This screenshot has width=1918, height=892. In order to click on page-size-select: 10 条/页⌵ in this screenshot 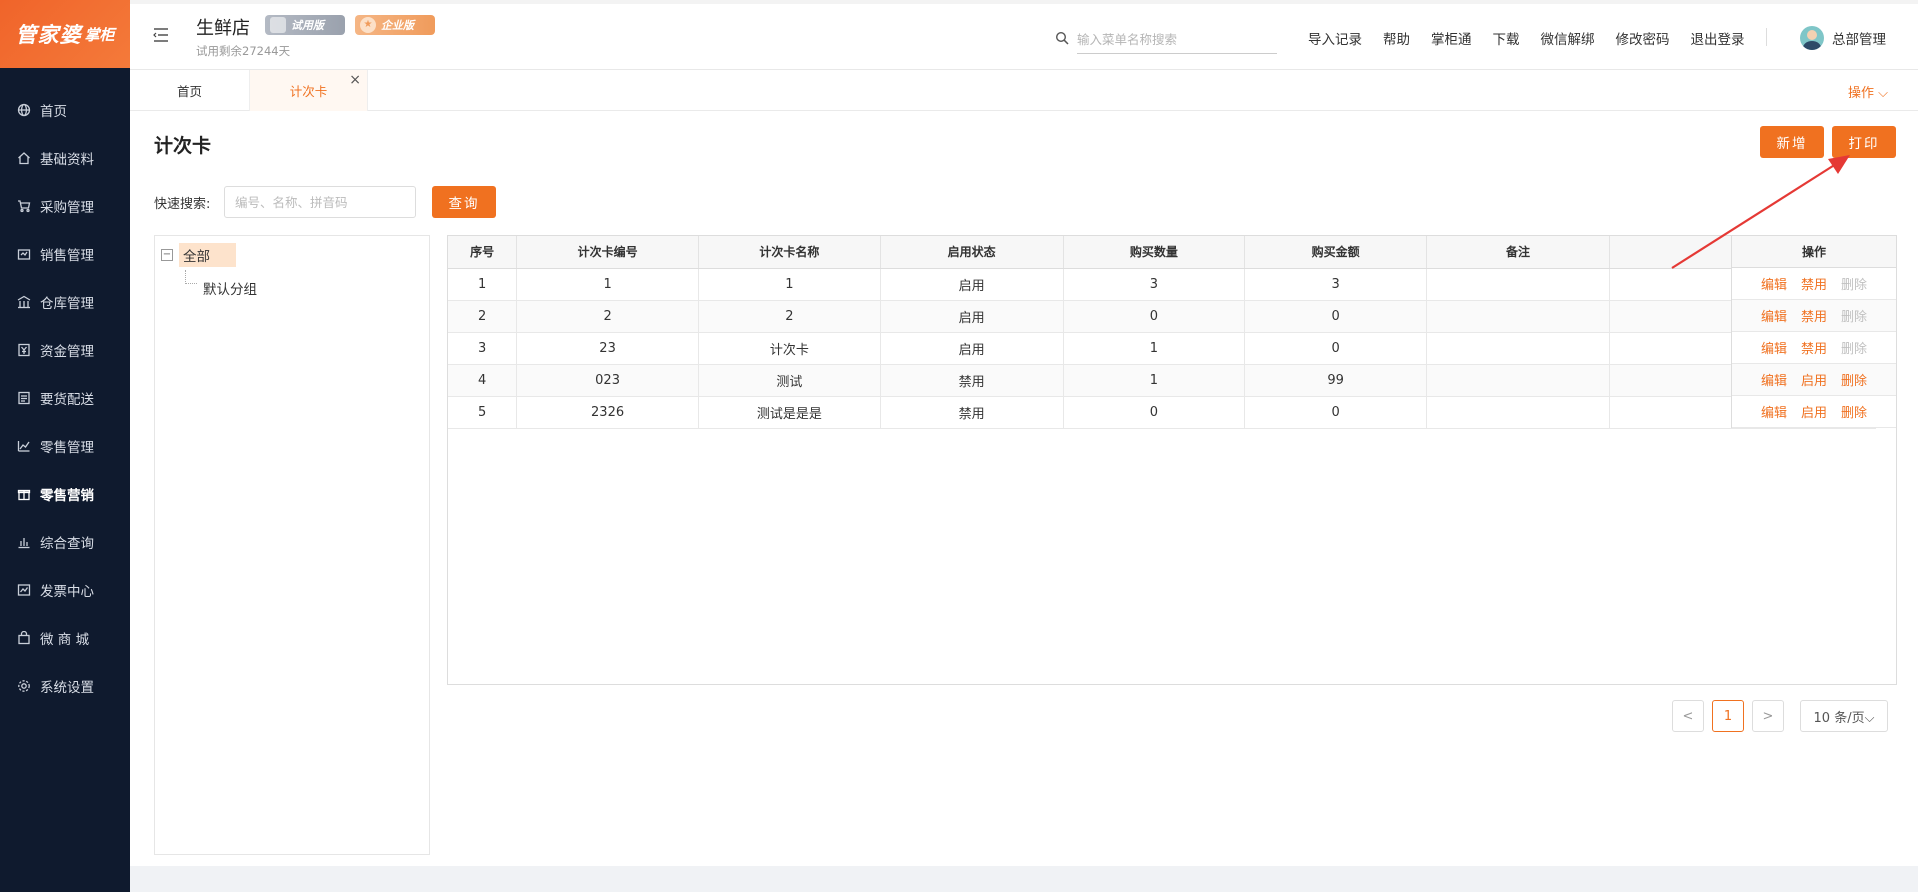, I will do `click(1844, 716)`.